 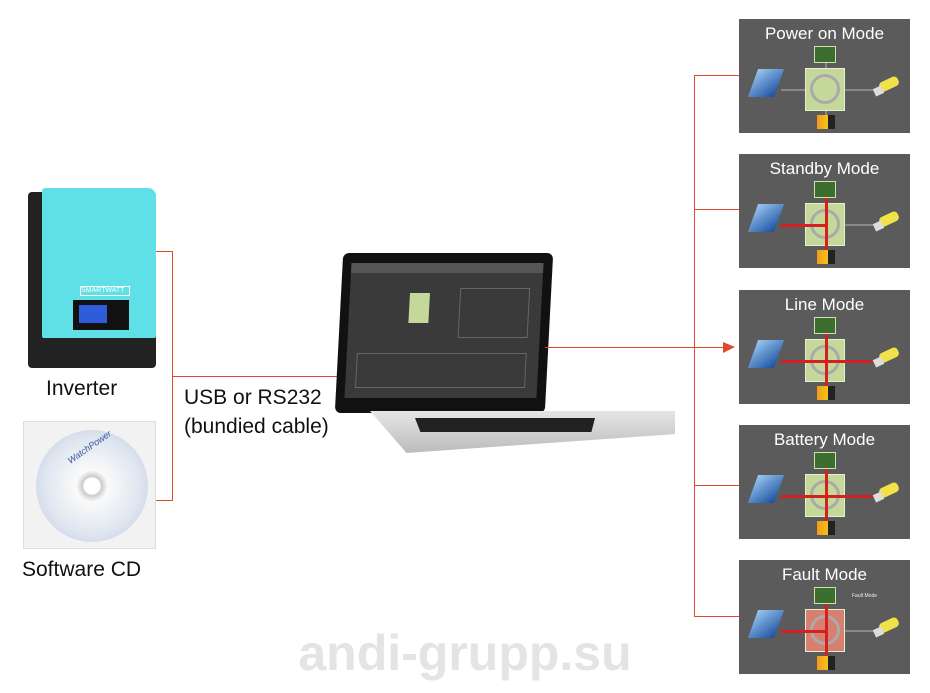 What do you see at coordinates (824, 347) in the screenshot?
I see `mode-panel-line: Line Mode` at bounding box center [824, 347].